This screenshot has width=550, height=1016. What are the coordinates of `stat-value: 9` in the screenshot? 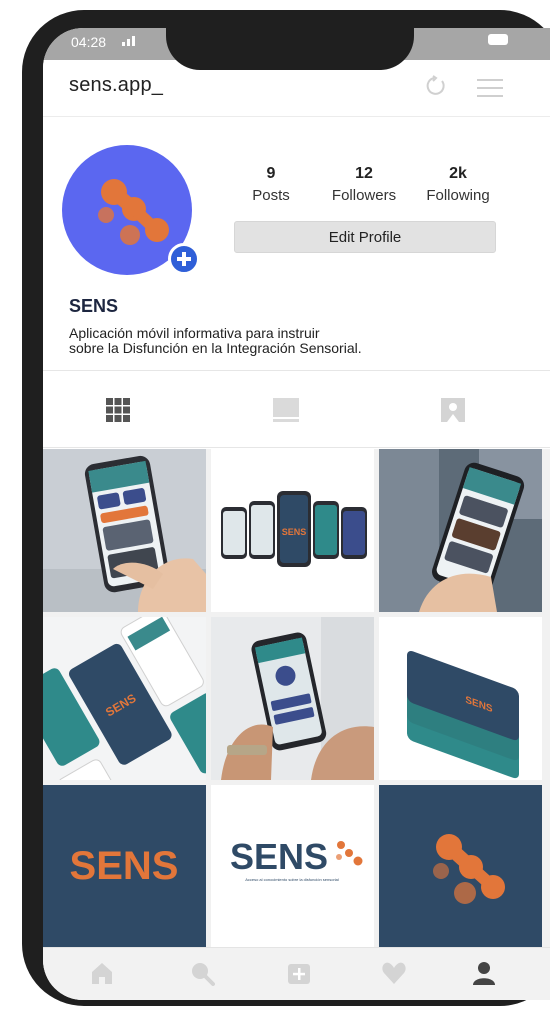 It's located at (271, 173).